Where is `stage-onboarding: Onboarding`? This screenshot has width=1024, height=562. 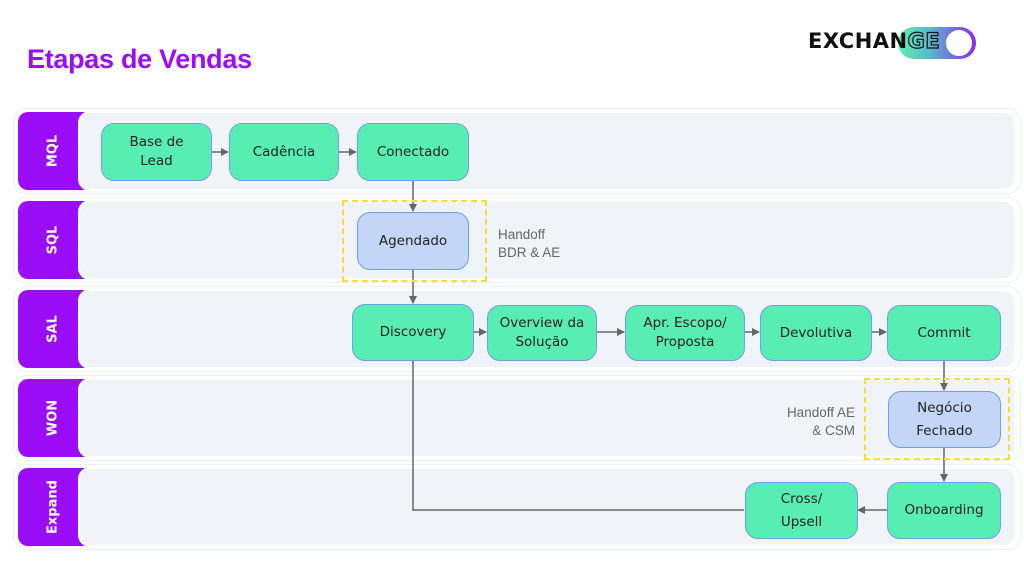 stage-onboarding: Onboarding is located at coordinates (944, 510).